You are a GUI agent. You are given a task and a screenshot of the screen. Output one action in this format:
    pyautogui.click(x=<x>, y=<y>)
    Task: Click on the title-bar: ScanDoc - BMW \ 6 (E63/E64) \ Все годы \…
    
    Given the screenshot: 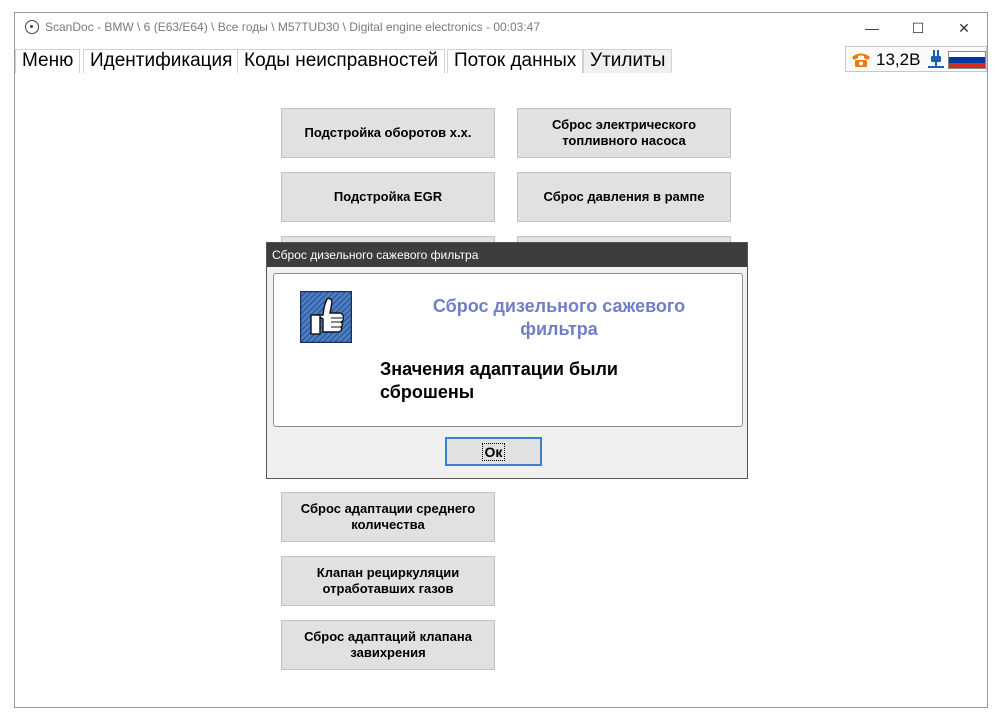 What is the action you would take?
    pyautogui.click(x=501, y=28)
    